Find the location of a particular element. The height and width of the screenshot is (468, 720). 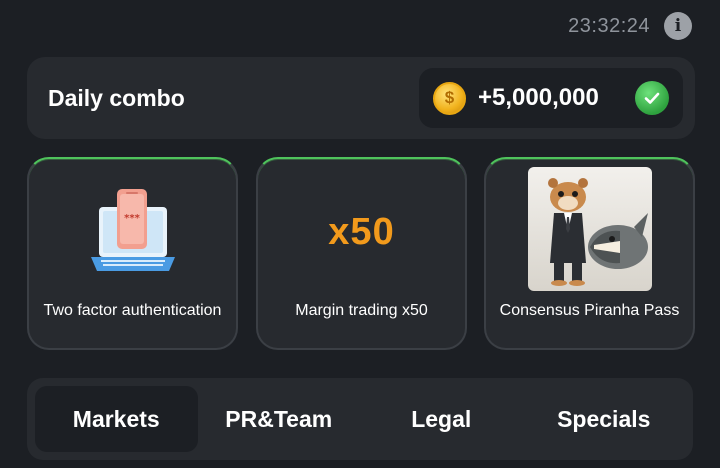

combo-card-margin-trading: x50 Margin trading x50 is located at coordinates (361, 253).